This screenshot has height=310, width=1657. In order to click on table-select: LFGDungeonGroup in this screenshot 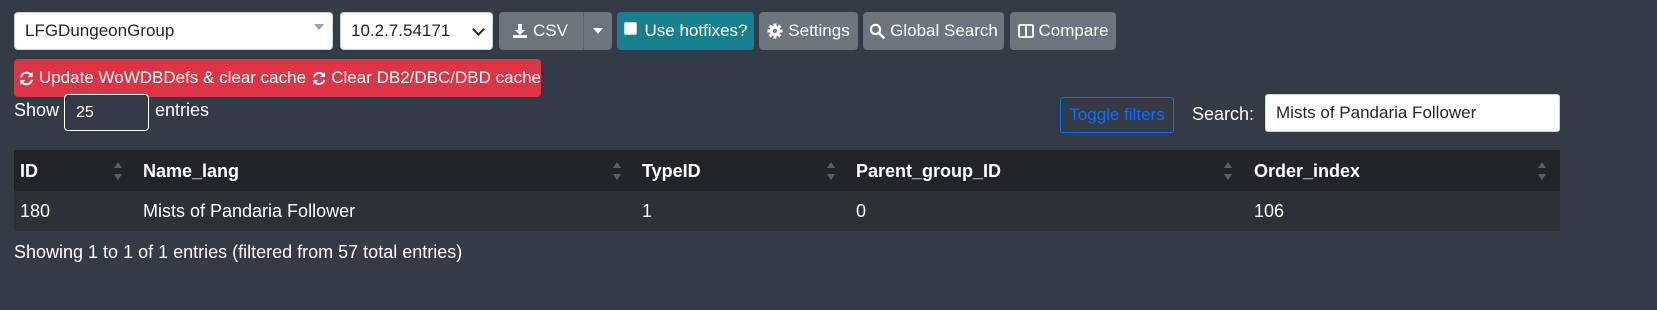, I will do `click(173, 31)`.